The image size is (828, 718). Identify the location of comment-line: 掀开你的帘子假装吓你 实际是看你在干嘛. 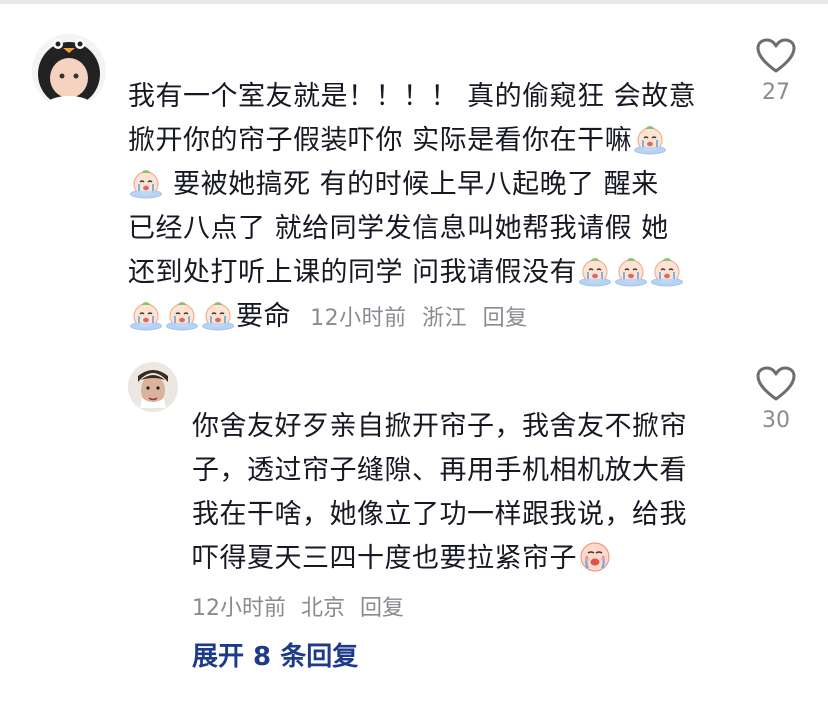
(412, 141).